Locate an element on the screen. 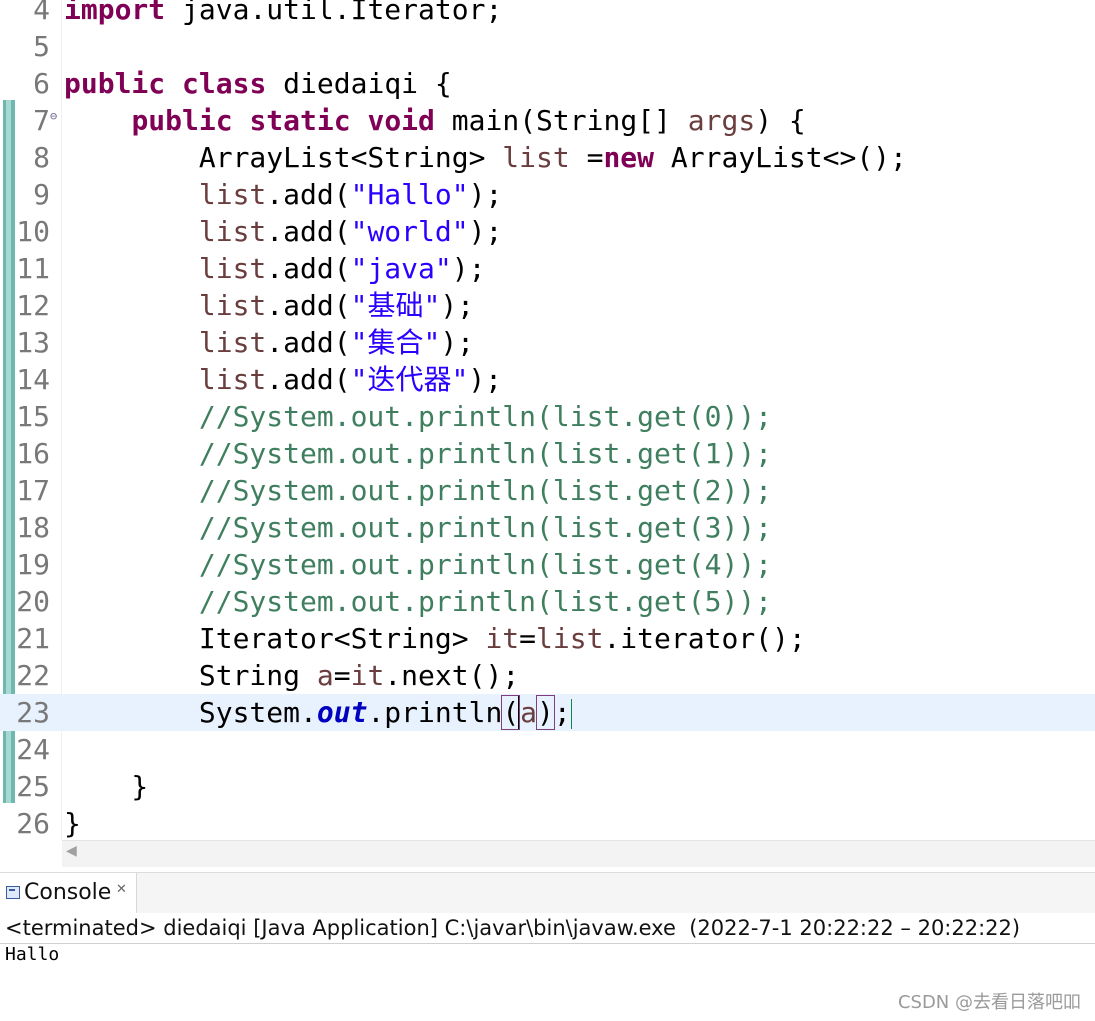  code-line: 20 //System.out.println(list.get(5)); is located at coordinates (547, 601).